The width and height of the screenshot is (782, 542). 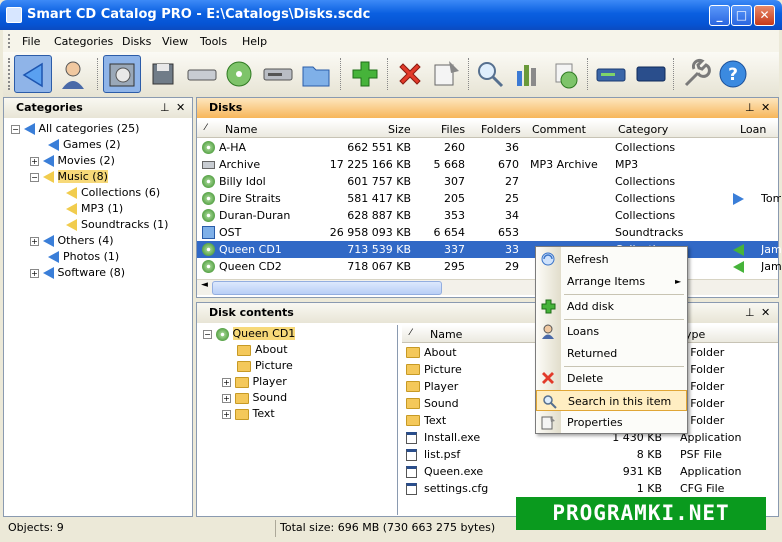 I want to click on tree-item-queen-cd1: − Queen CD1, so click(x=249, y=334).